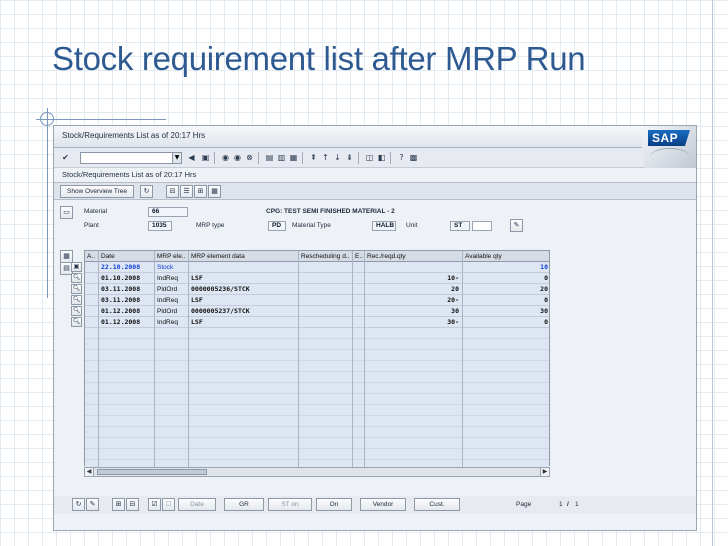  I want to click on list-icon: ☰, so click(186, 191).